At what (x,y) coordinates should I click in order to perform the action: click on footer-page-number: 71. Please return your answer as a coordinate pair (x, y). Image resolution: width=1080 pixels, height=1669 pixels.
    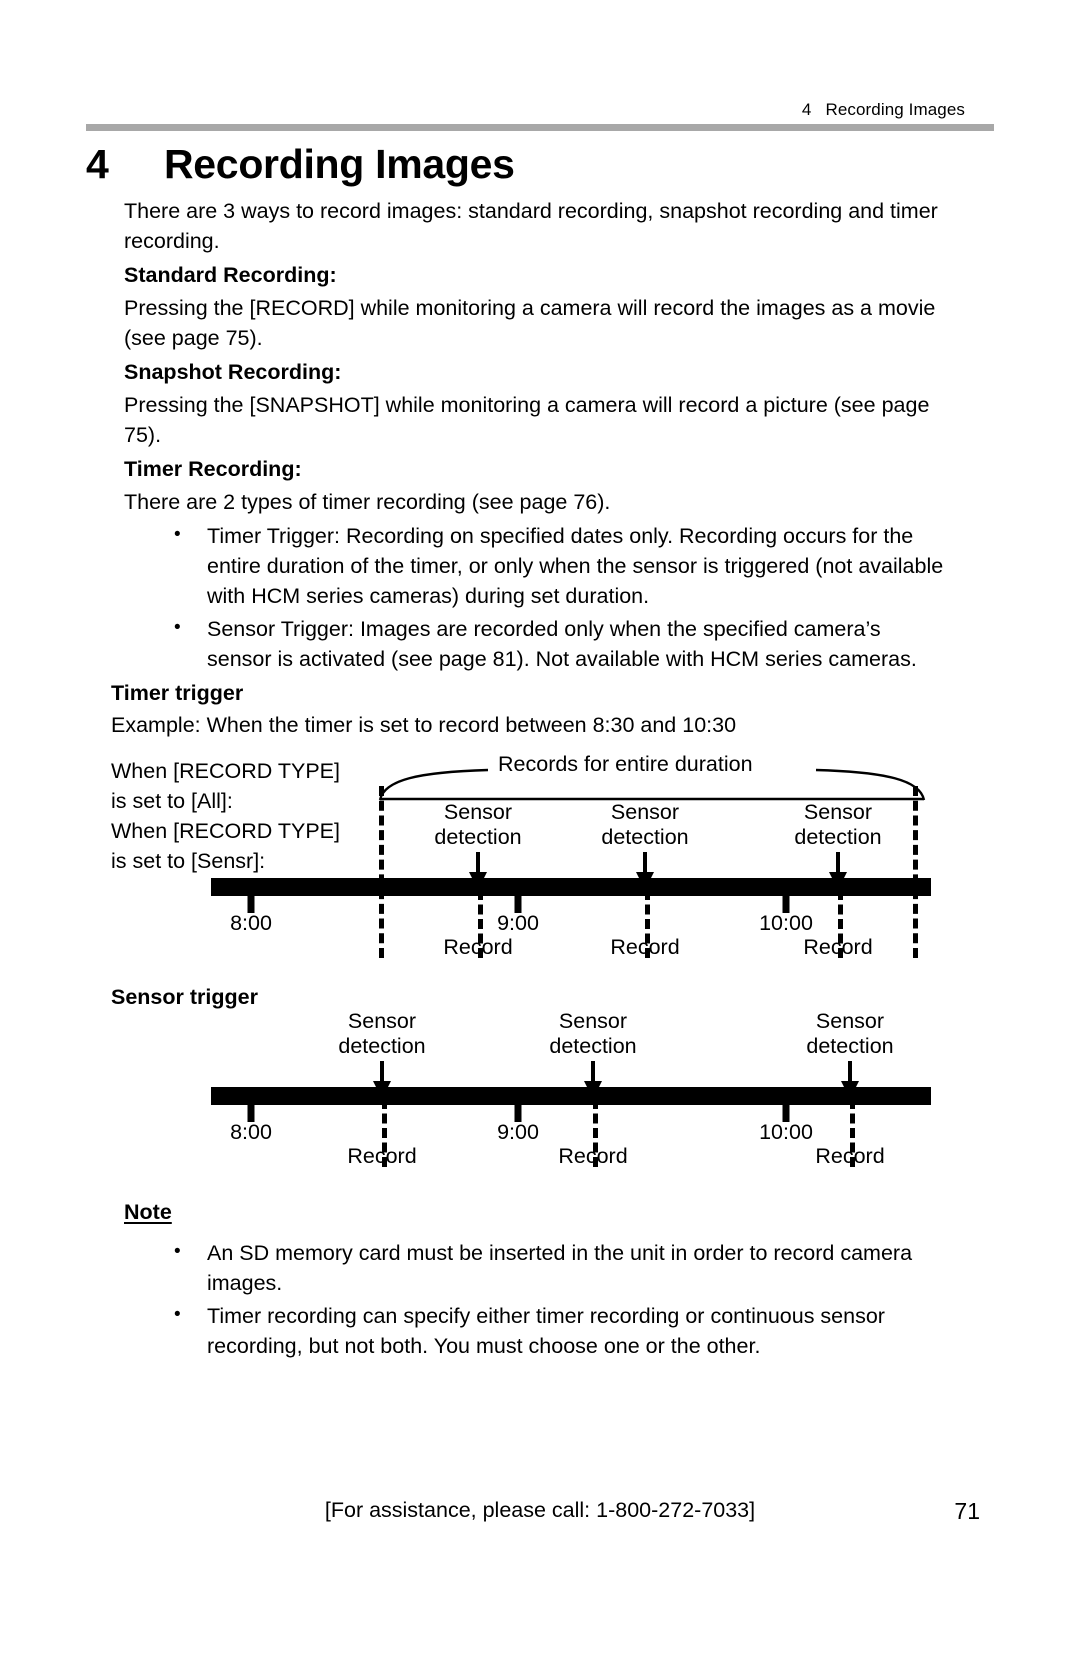
    Looking at the image, I should click on (967, 1511).